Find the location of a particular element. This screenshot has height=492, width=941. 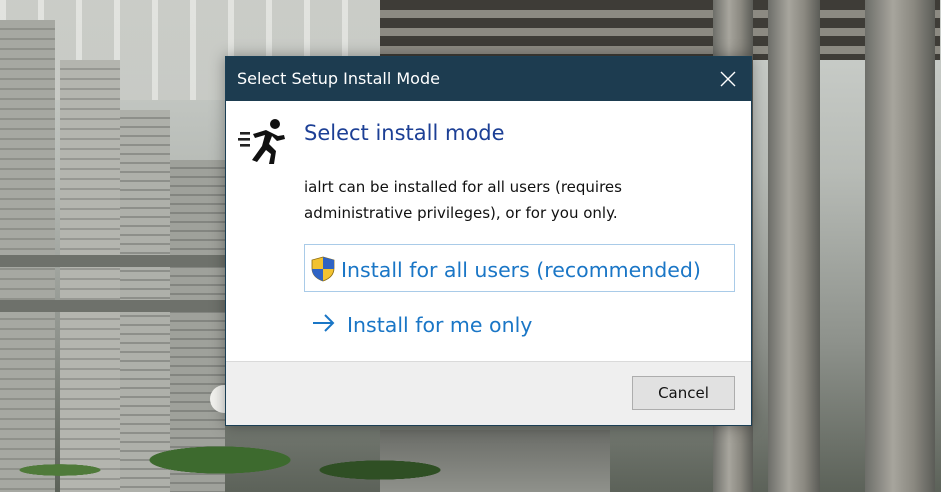

close-button is located at coordinates (728, 79).